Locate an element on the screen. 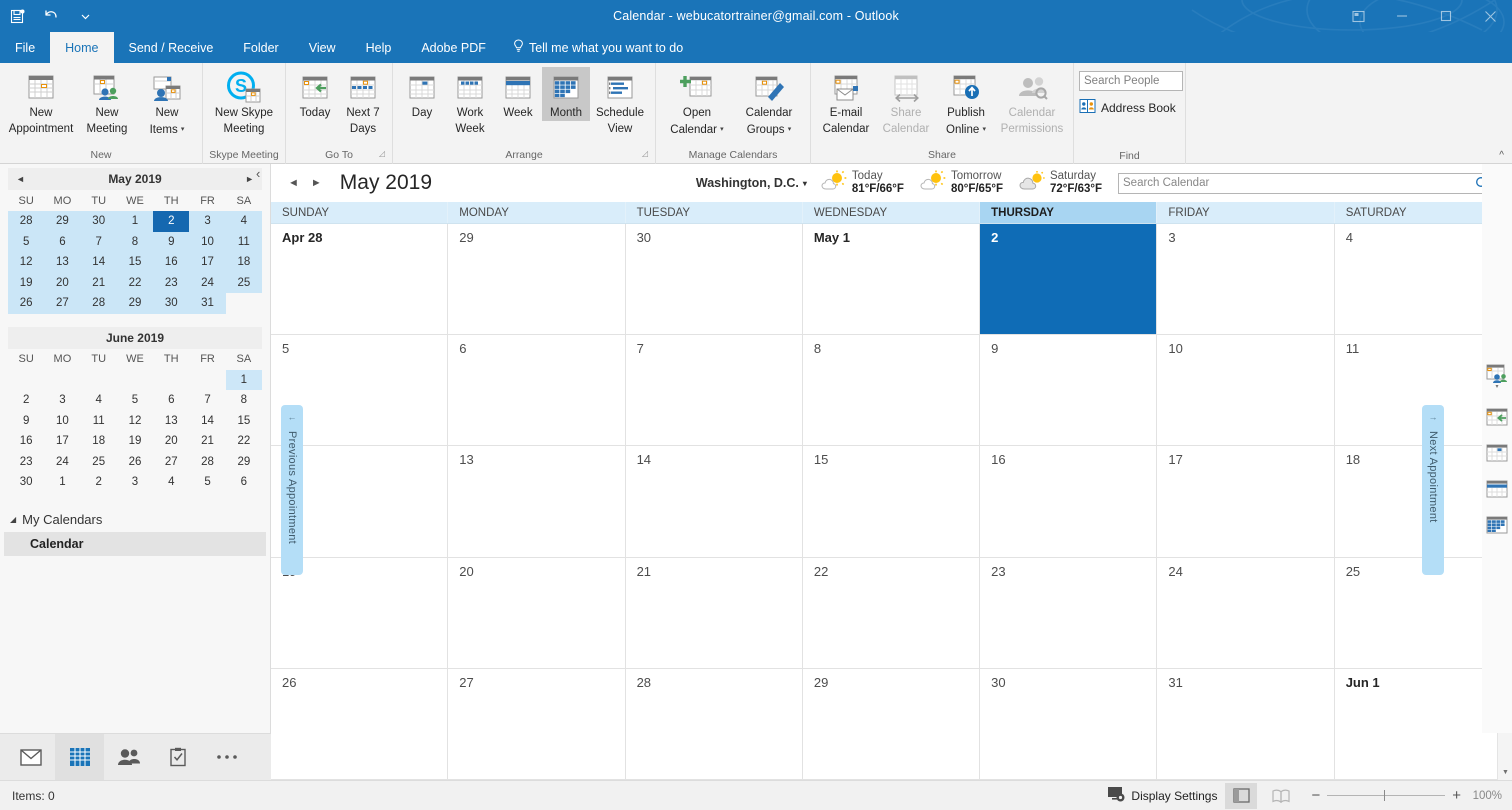 This screenshot has height=810, width=1512. tab-folder: Folder is located at coordinates (260, 47).